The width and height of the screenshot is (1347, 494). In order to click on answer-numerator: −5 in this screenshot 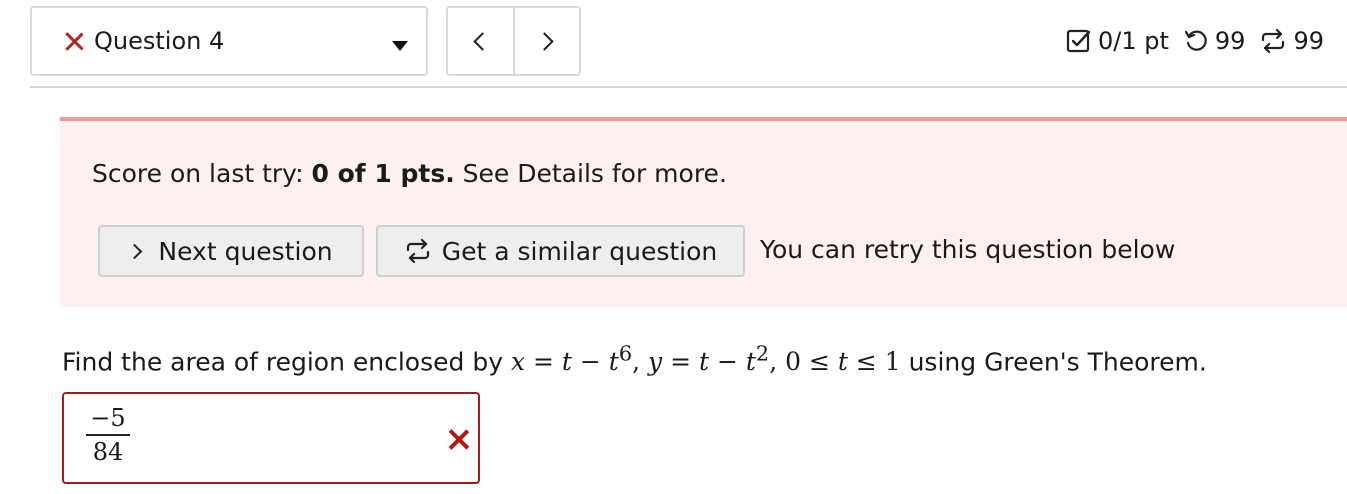, I will do `click(108, 418)`.